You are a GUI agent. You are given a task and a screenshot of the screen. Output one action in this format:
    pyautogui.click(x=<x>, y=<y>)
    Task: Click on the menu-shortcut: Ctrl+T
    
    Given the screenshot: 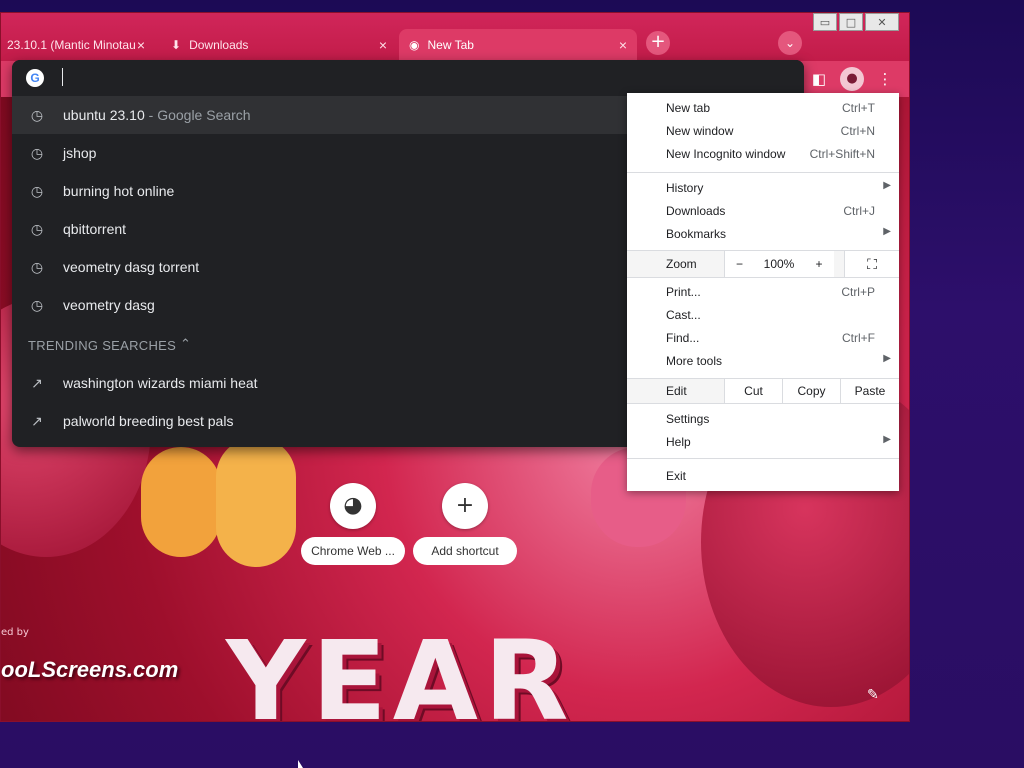 What is the action you would take?
    pyautogui.click(x=858, y=108)
    